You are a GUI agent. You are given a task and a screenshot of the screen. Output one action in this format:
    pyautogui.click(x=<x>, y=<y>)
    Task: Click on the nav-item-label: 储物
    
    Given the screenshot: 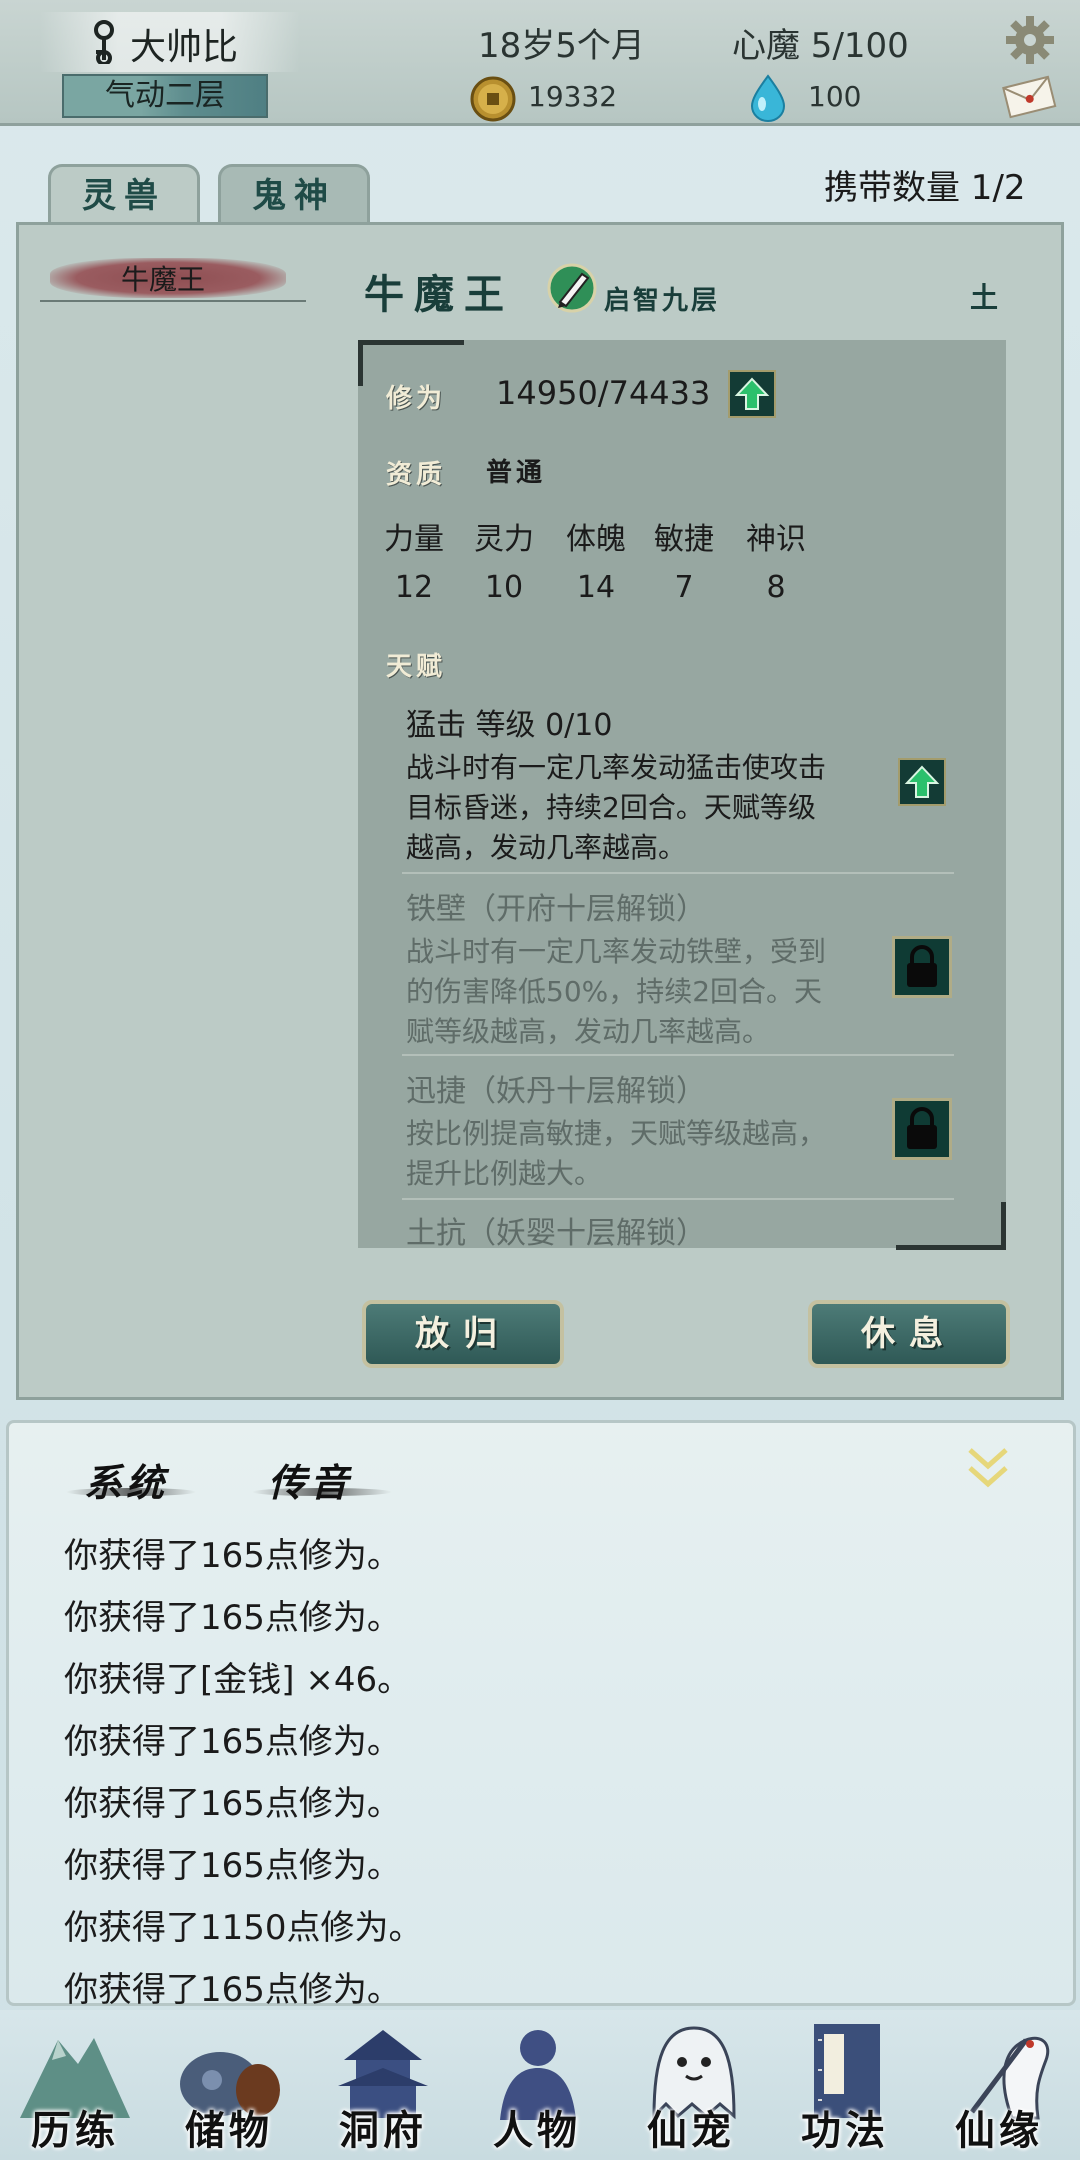 What is the action you would take?
    pyautogui.click(x=229, y=2130)
    